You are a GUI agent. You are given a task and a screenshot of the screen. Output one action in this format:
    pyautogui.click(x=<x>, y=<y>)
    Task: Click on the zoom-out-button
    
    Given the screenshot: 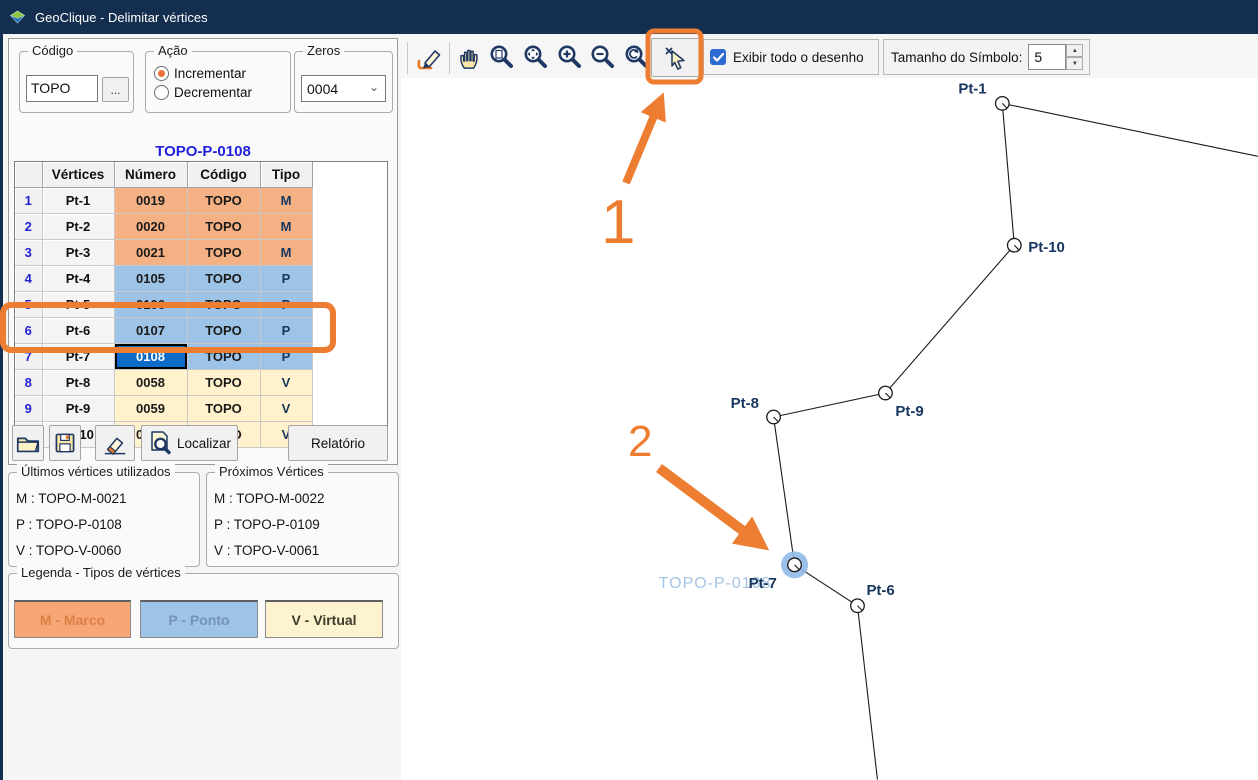 What is the action you would take?
    pyautogui.click(x=603, y=57)
    